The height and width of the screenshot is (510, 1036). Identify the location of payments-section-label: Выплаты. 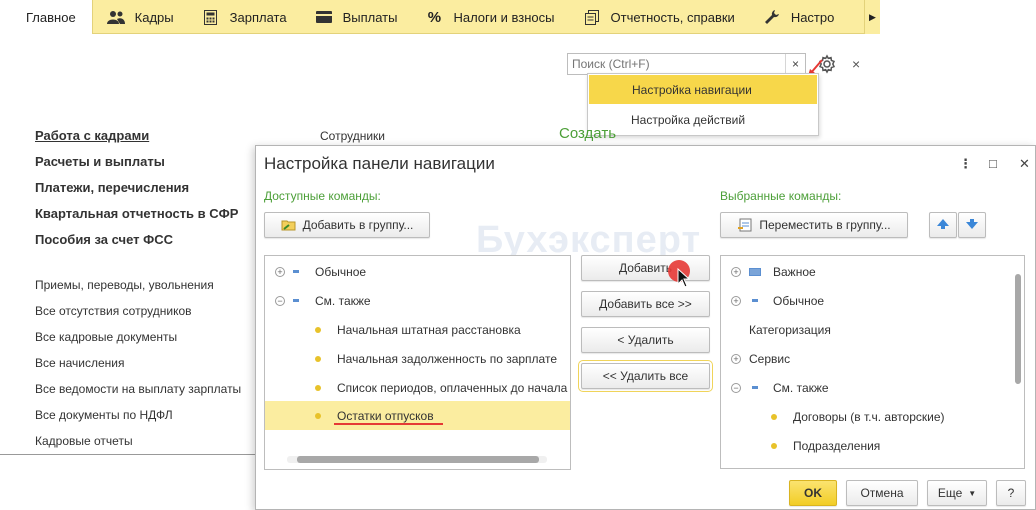
(370, 17).